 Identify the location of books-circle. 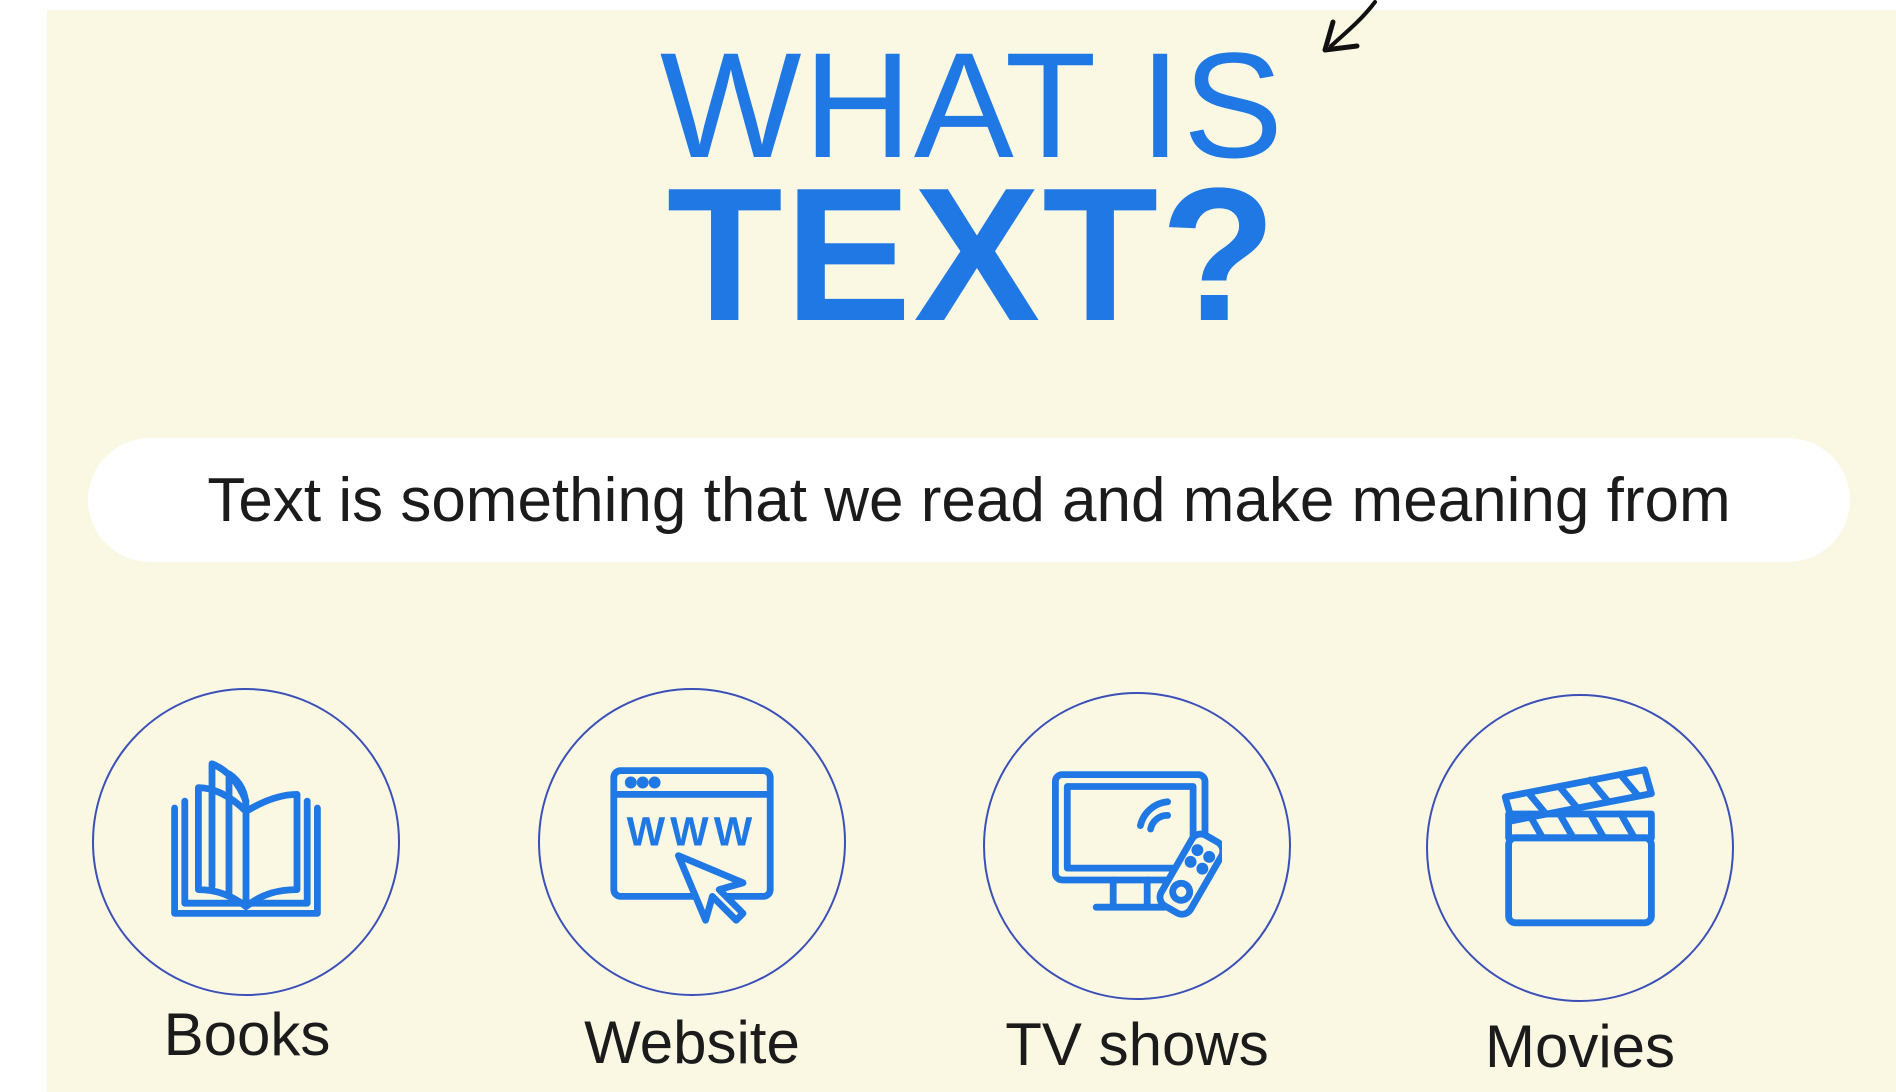
(246, 842).